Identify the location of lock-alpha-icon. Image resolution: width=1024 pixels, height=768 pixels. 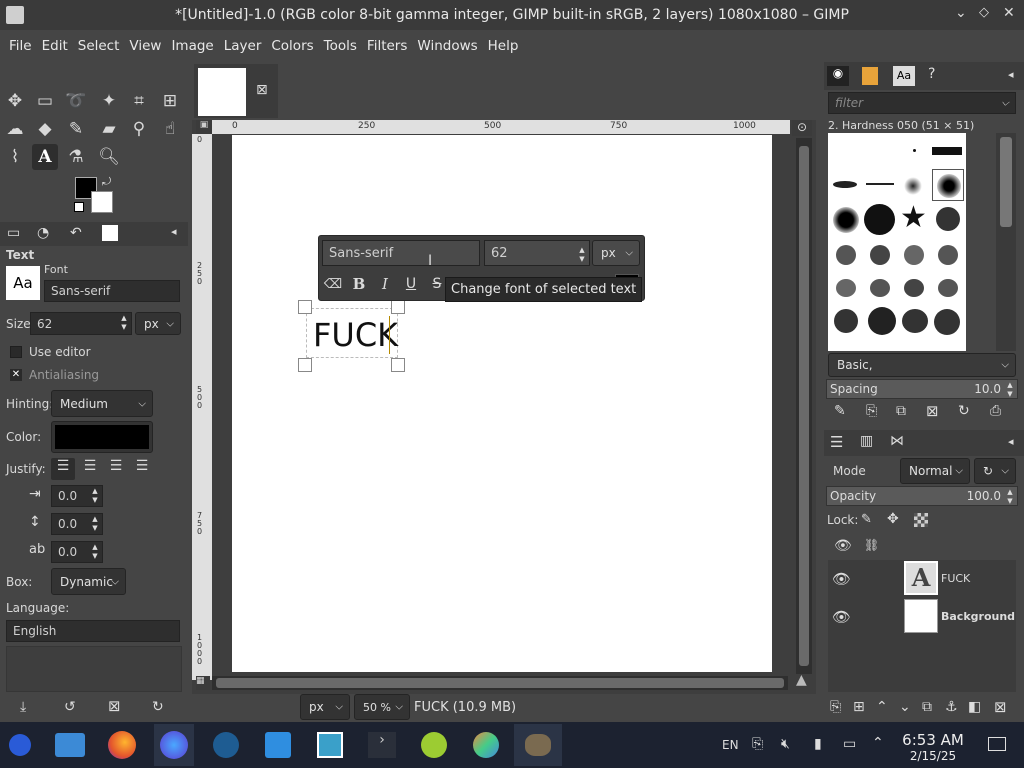
(921, 520).